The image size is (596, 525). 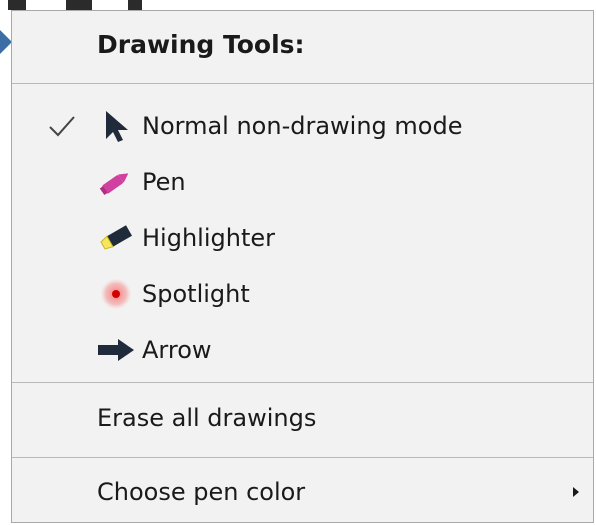 What do you see at coordinates (302, 238) in the screenshot?
I see `menu-item-highlighter: Highlighter` at bounding box center [302, 238].